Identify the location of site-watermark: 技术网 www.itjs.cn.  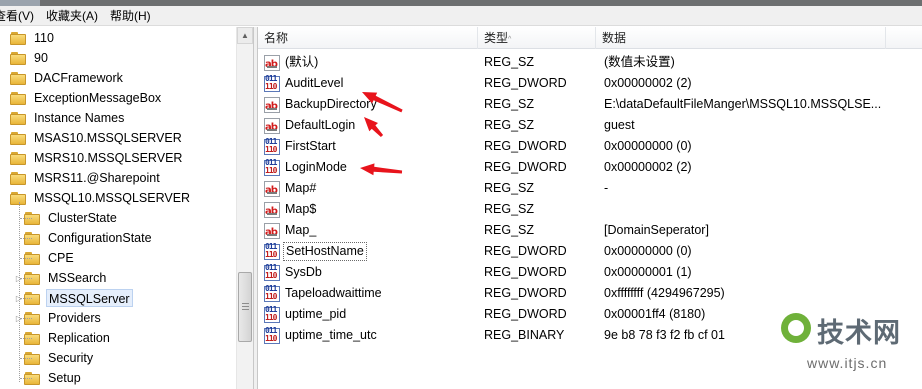
(849, 347).